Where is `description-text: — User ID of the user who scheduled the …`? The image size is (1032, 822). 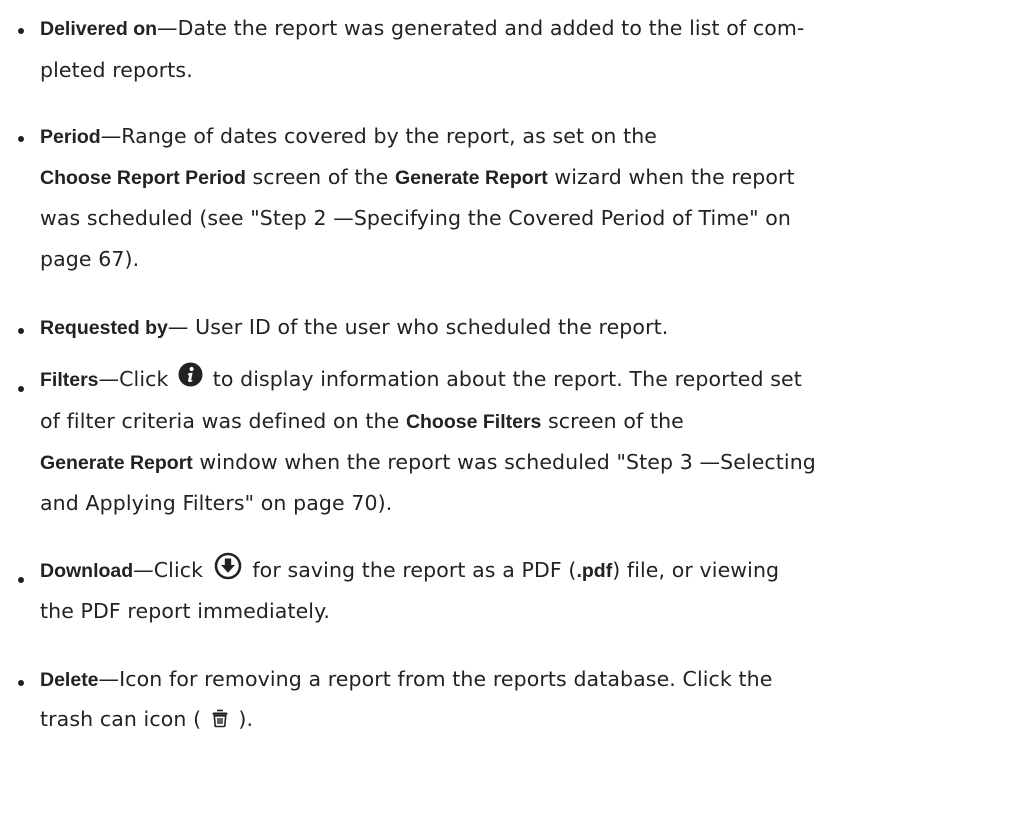
description-text: — User ID of the user who scheduled the … is located at coordinates (418, 327).